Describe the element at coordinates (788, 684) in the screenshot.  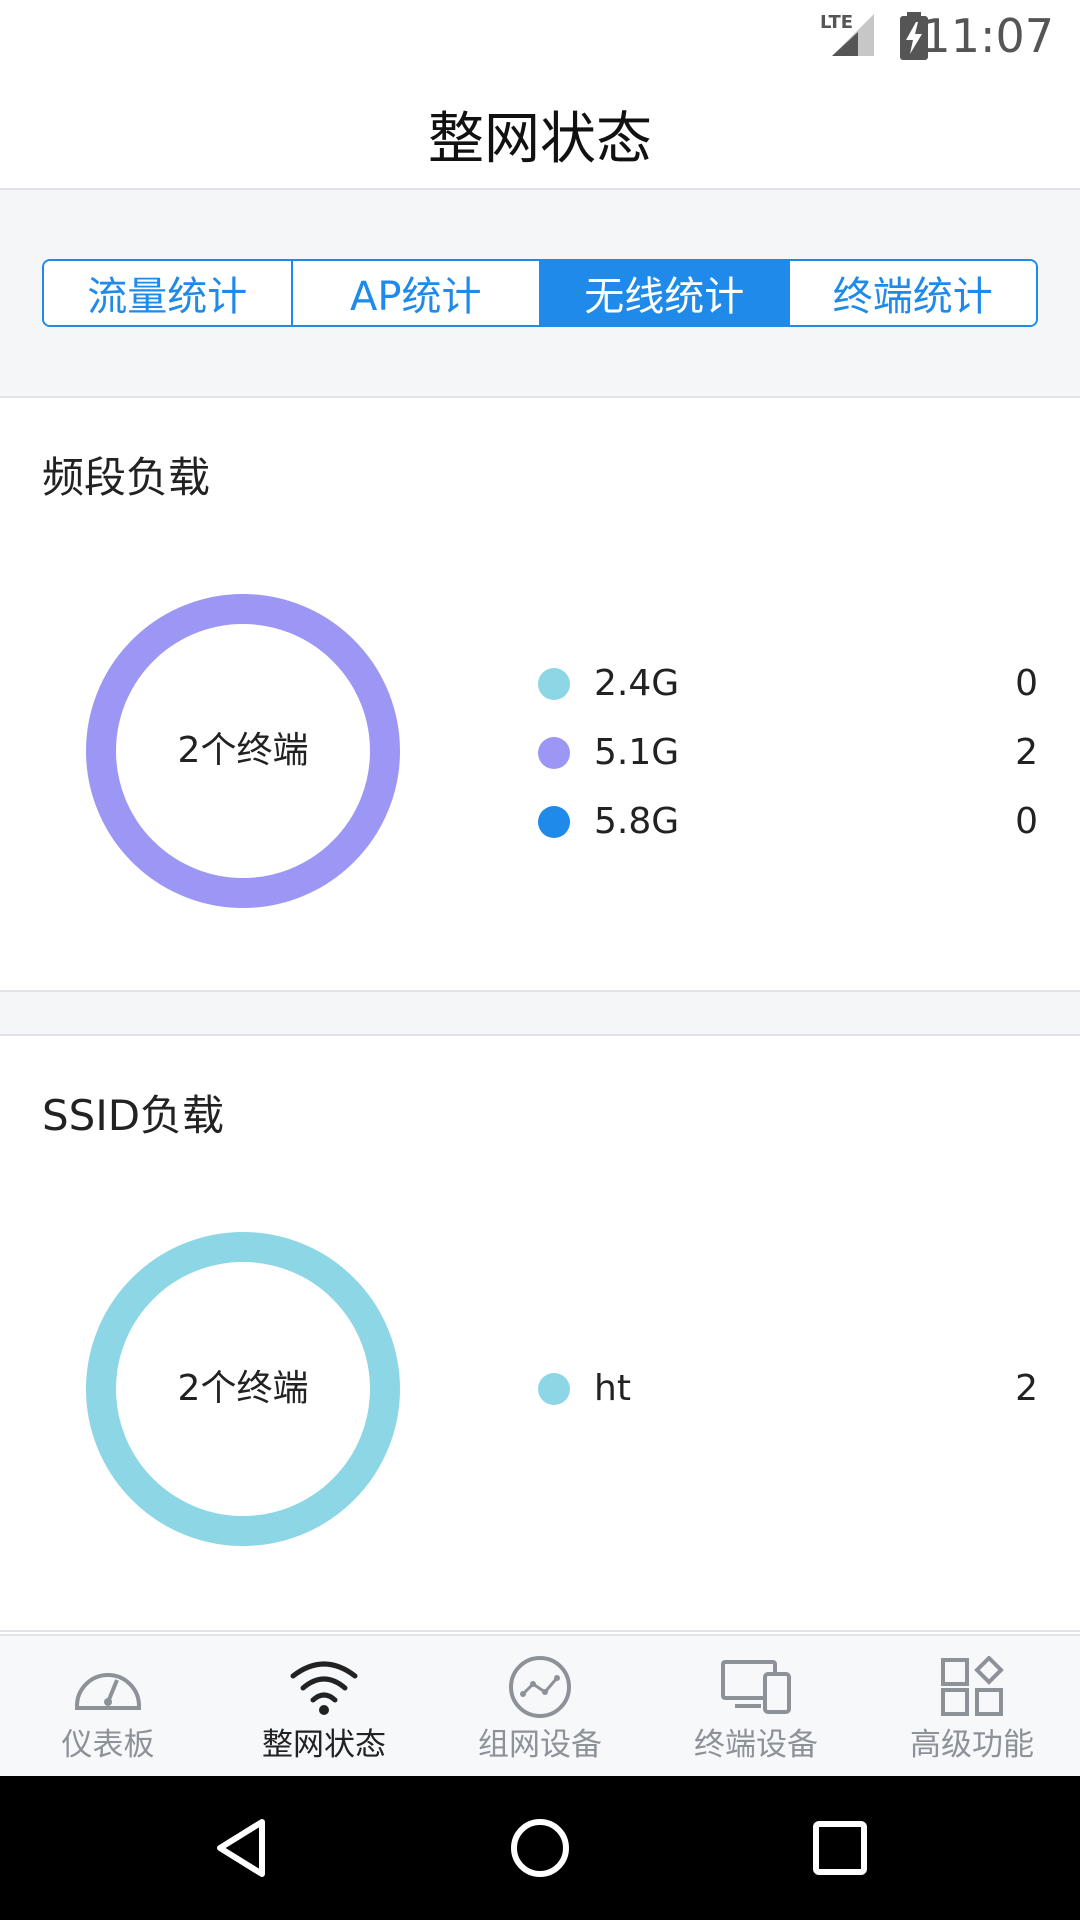
I see `legend-item-2-4g: 2.4G 0` at that location.